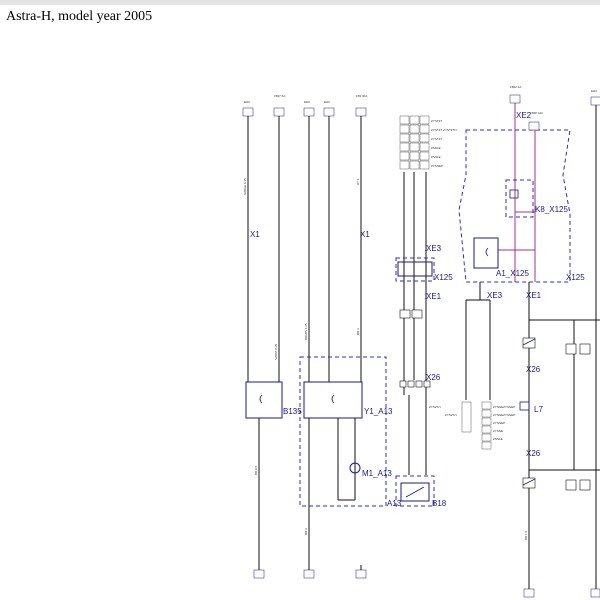 The height and width of the screenshot is (600, 600). Describe the element at coordinates (377, 473) in the screenshot. I see `label-m1: M1_A13` at that location.